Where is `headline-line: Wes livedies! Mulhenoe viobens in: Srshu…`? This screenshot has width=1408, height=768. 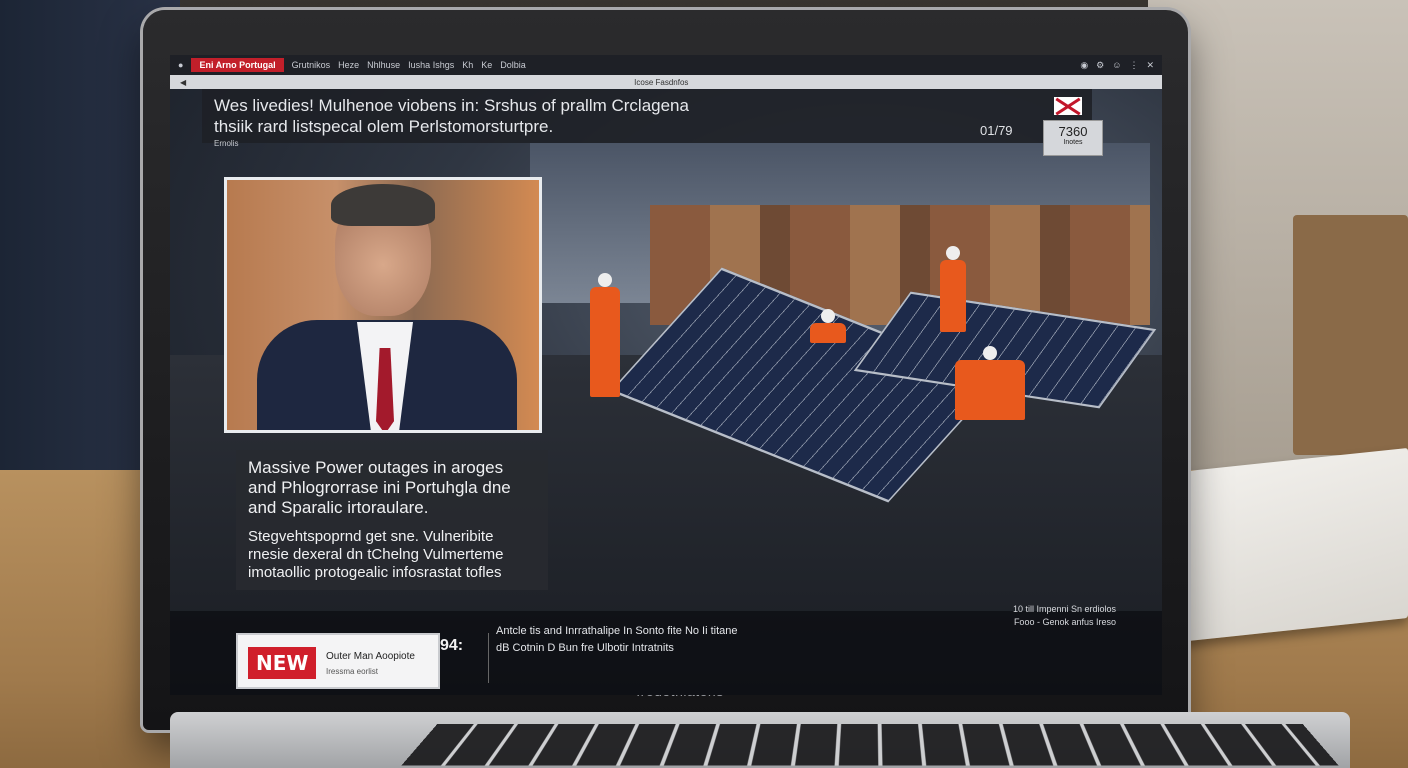 headline-line: Wes livedies! Mulhenoe viobens in: Srshu… is located at coordinates (451, 105).